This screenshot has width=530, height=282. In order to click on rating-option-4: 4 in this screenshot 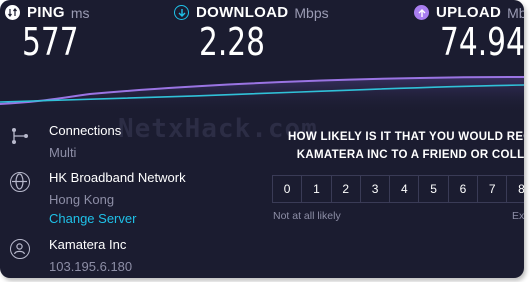, I will do `click(404, 189)`.